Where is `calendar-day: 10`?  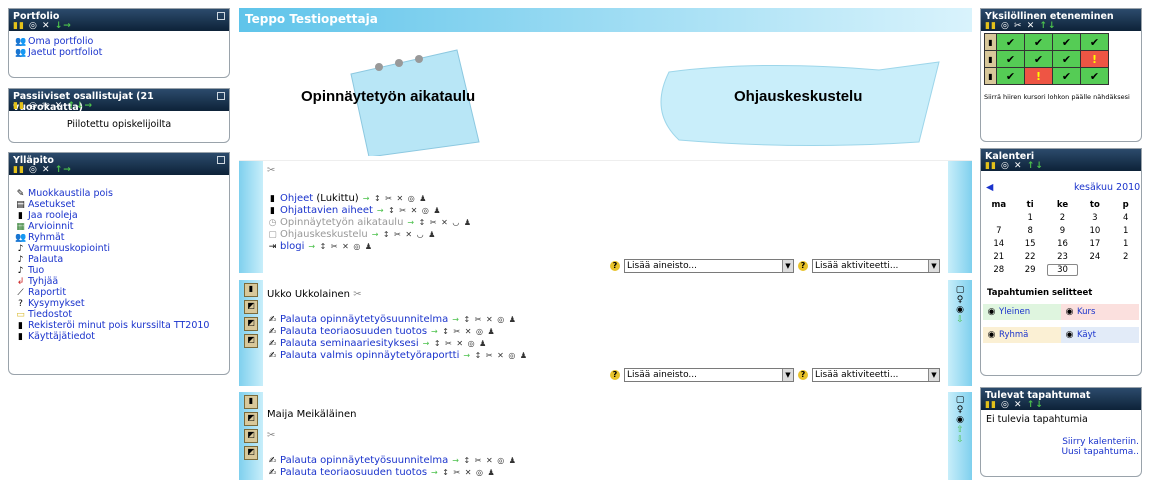 calendar-day: 10 is located at coordinates (1094, 231).